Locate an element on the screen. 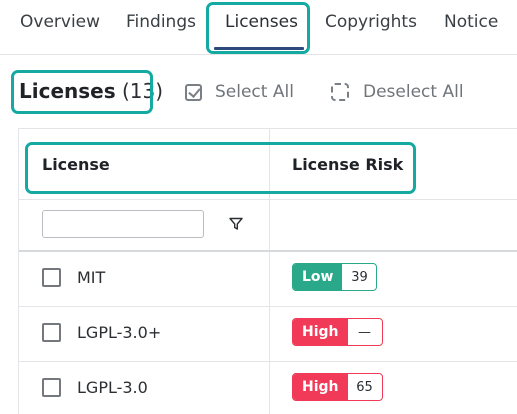 Image resolution: width=517 pixels, height=414 pixels. tab-findings: Findings is located at coordinates (161, 22).